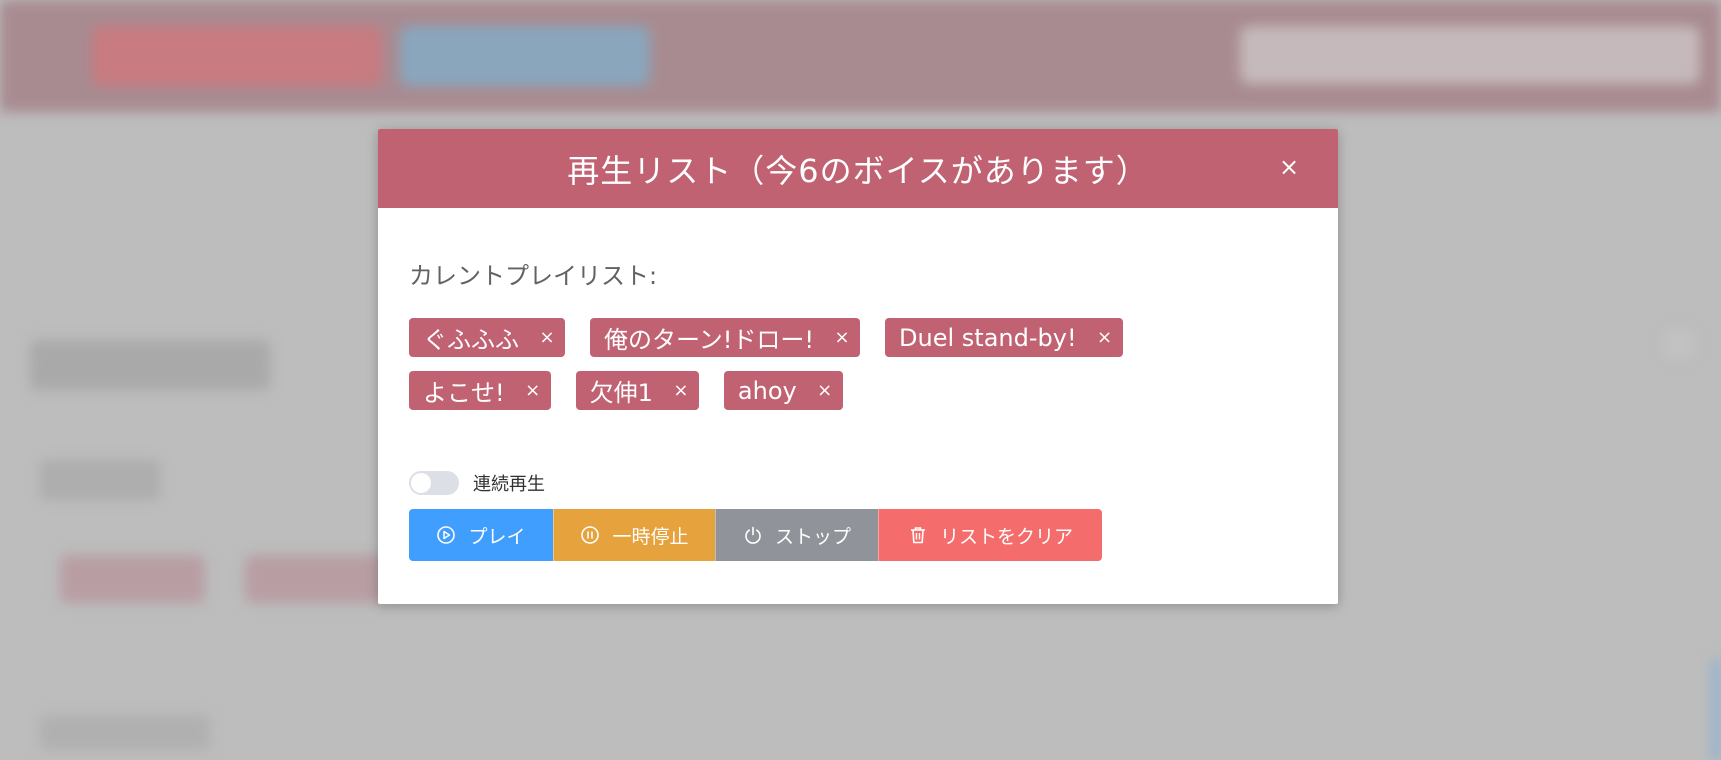 Image resolution: width=1721 pixels, height=760 pixels. I want to click on modal-header: 再生リスト（今6のボイスがあります） ×, so click(858, 168).